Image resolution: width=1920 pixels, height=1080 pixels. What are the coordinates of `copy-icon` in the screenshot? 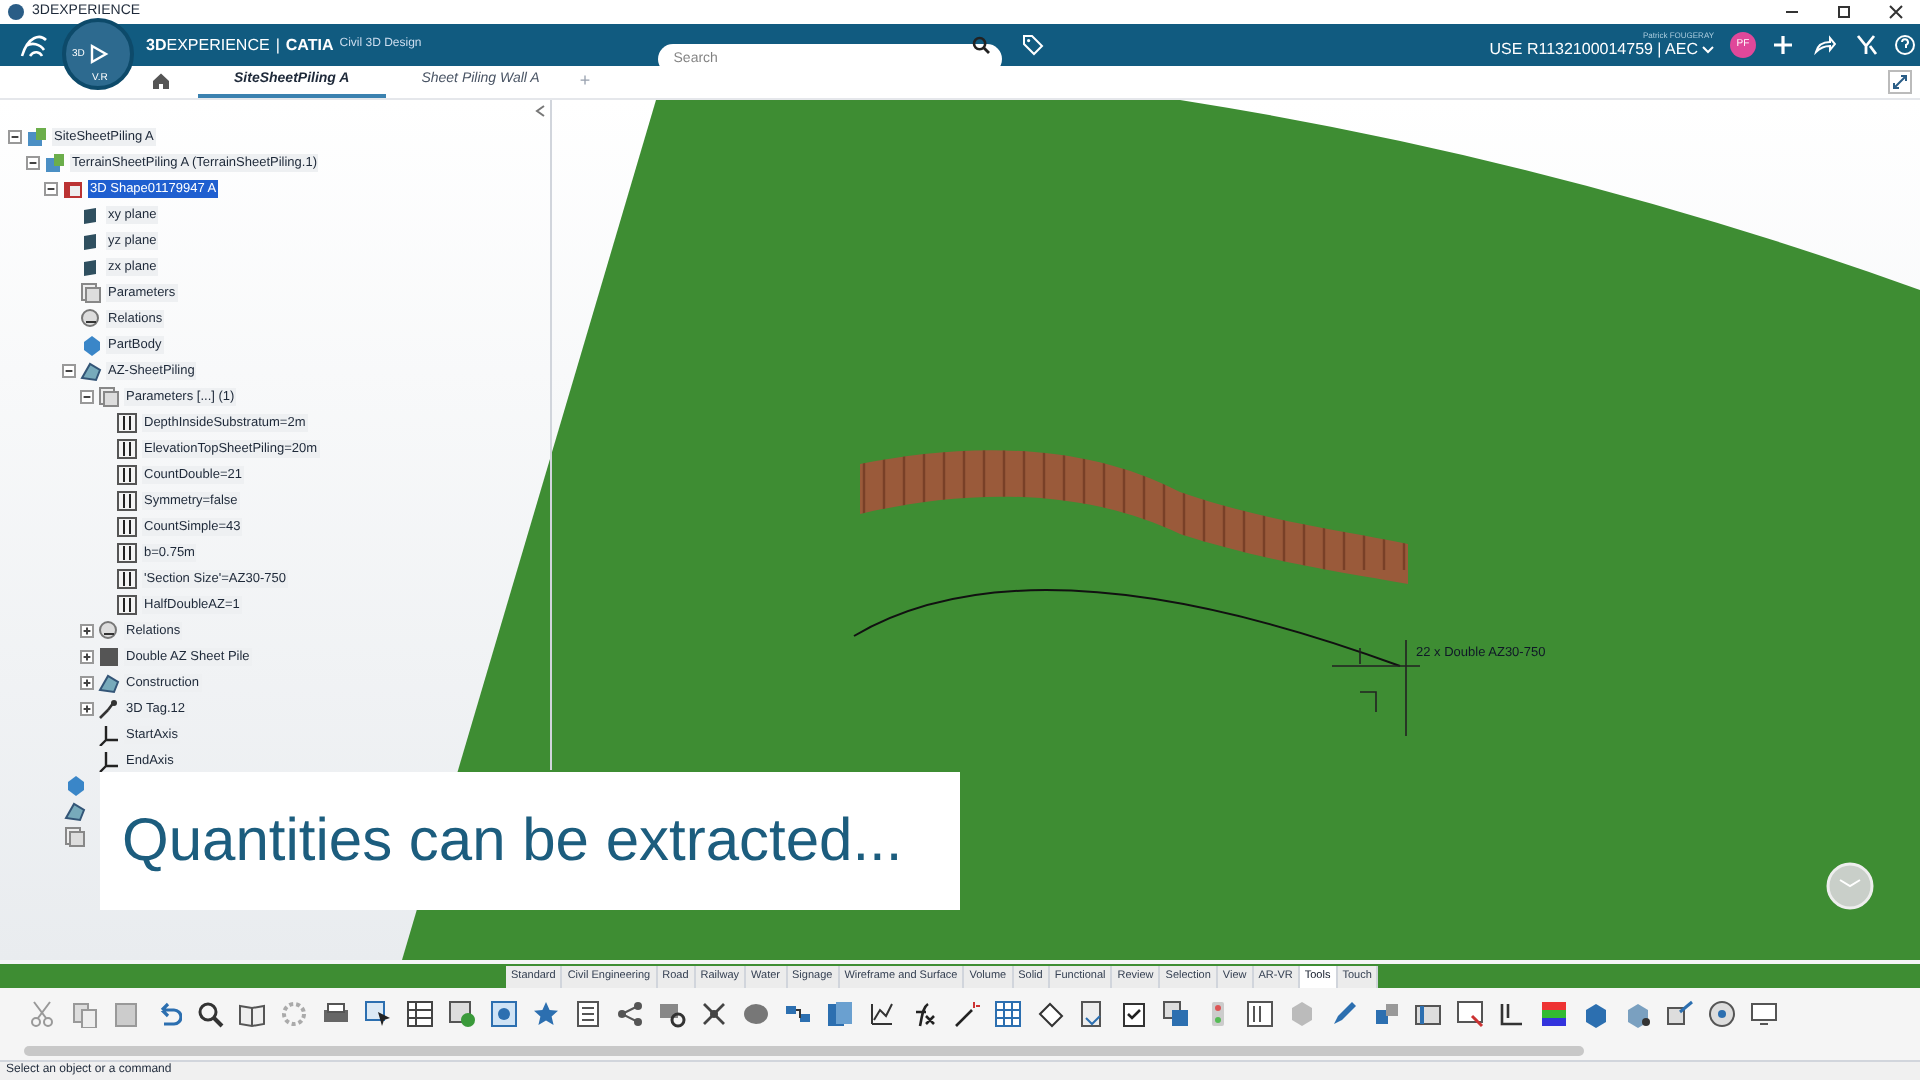 It's located at (84, 1014).